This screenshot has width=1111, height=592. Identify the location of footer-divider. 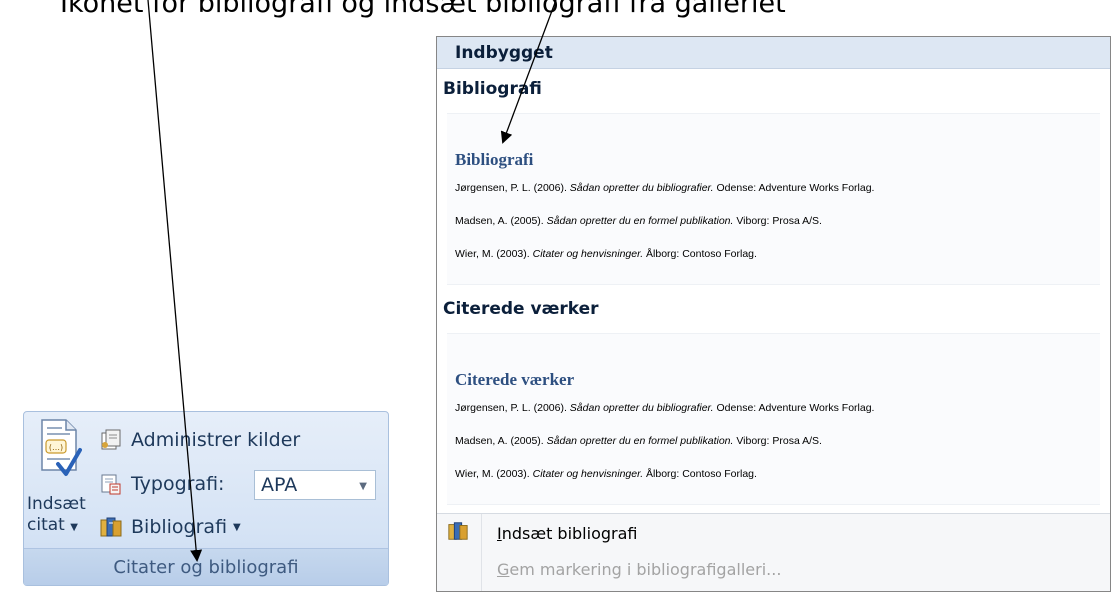
(481, 552).